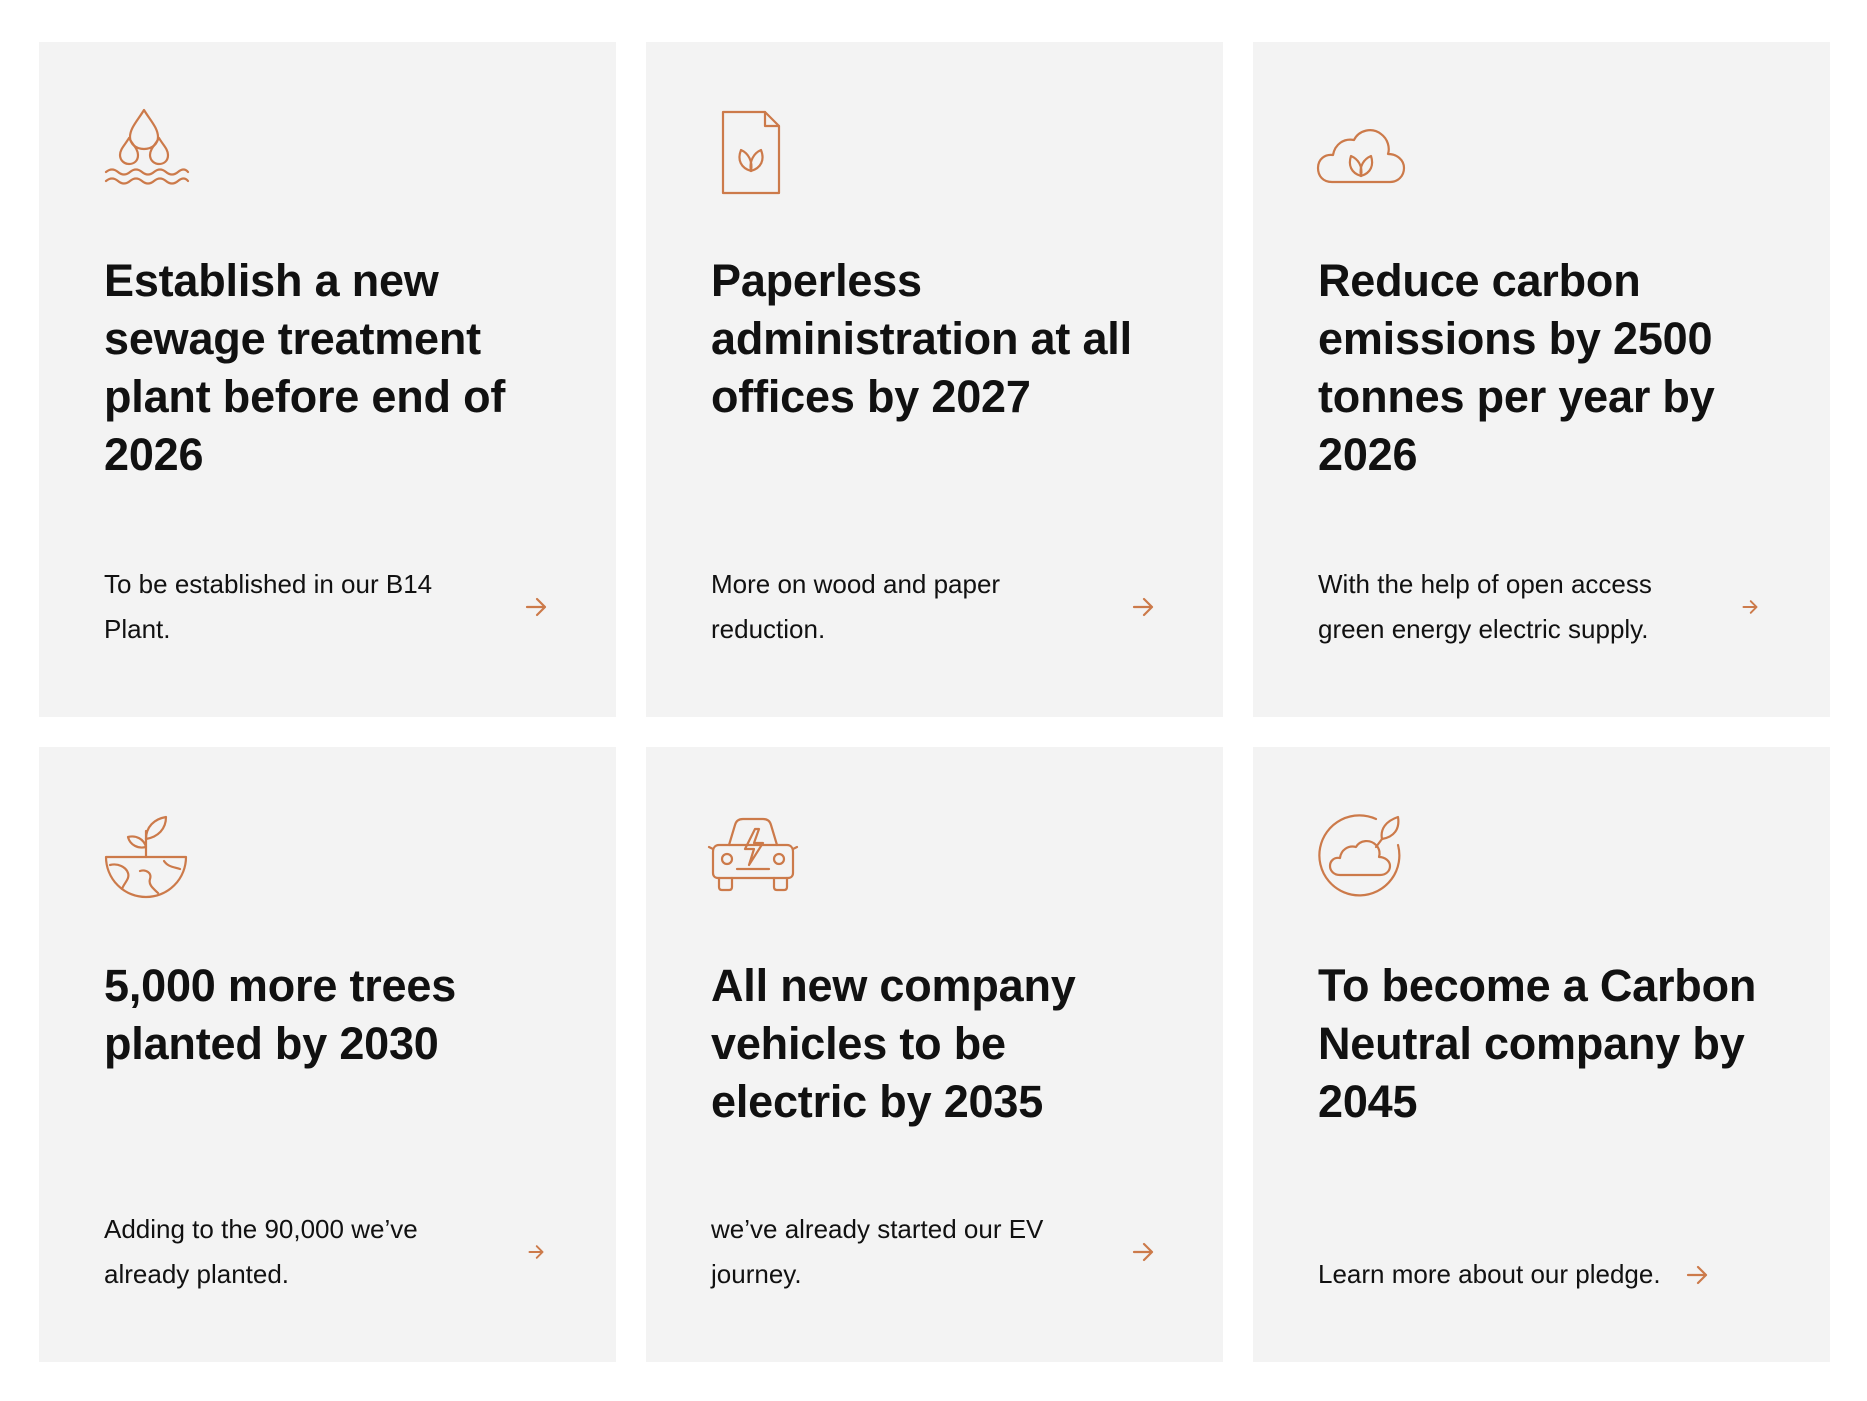 Image resolution: width=1867 pixels, height=1401 pixels. Describe the element at coordinates (753, 855) in the screenshot. I see `electric-car-icon` at that location.